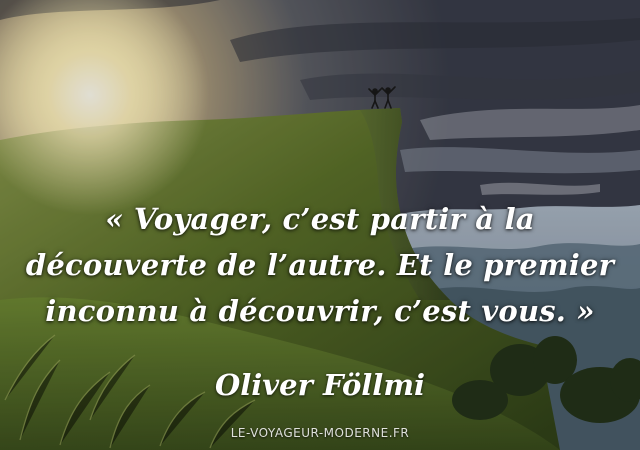 This screenshot has height=450, width=640. Describe the element at coordinates (320, 219) in the screenshot. I see `quote-line-1: « Voyager, c’est partir à la` at that location.